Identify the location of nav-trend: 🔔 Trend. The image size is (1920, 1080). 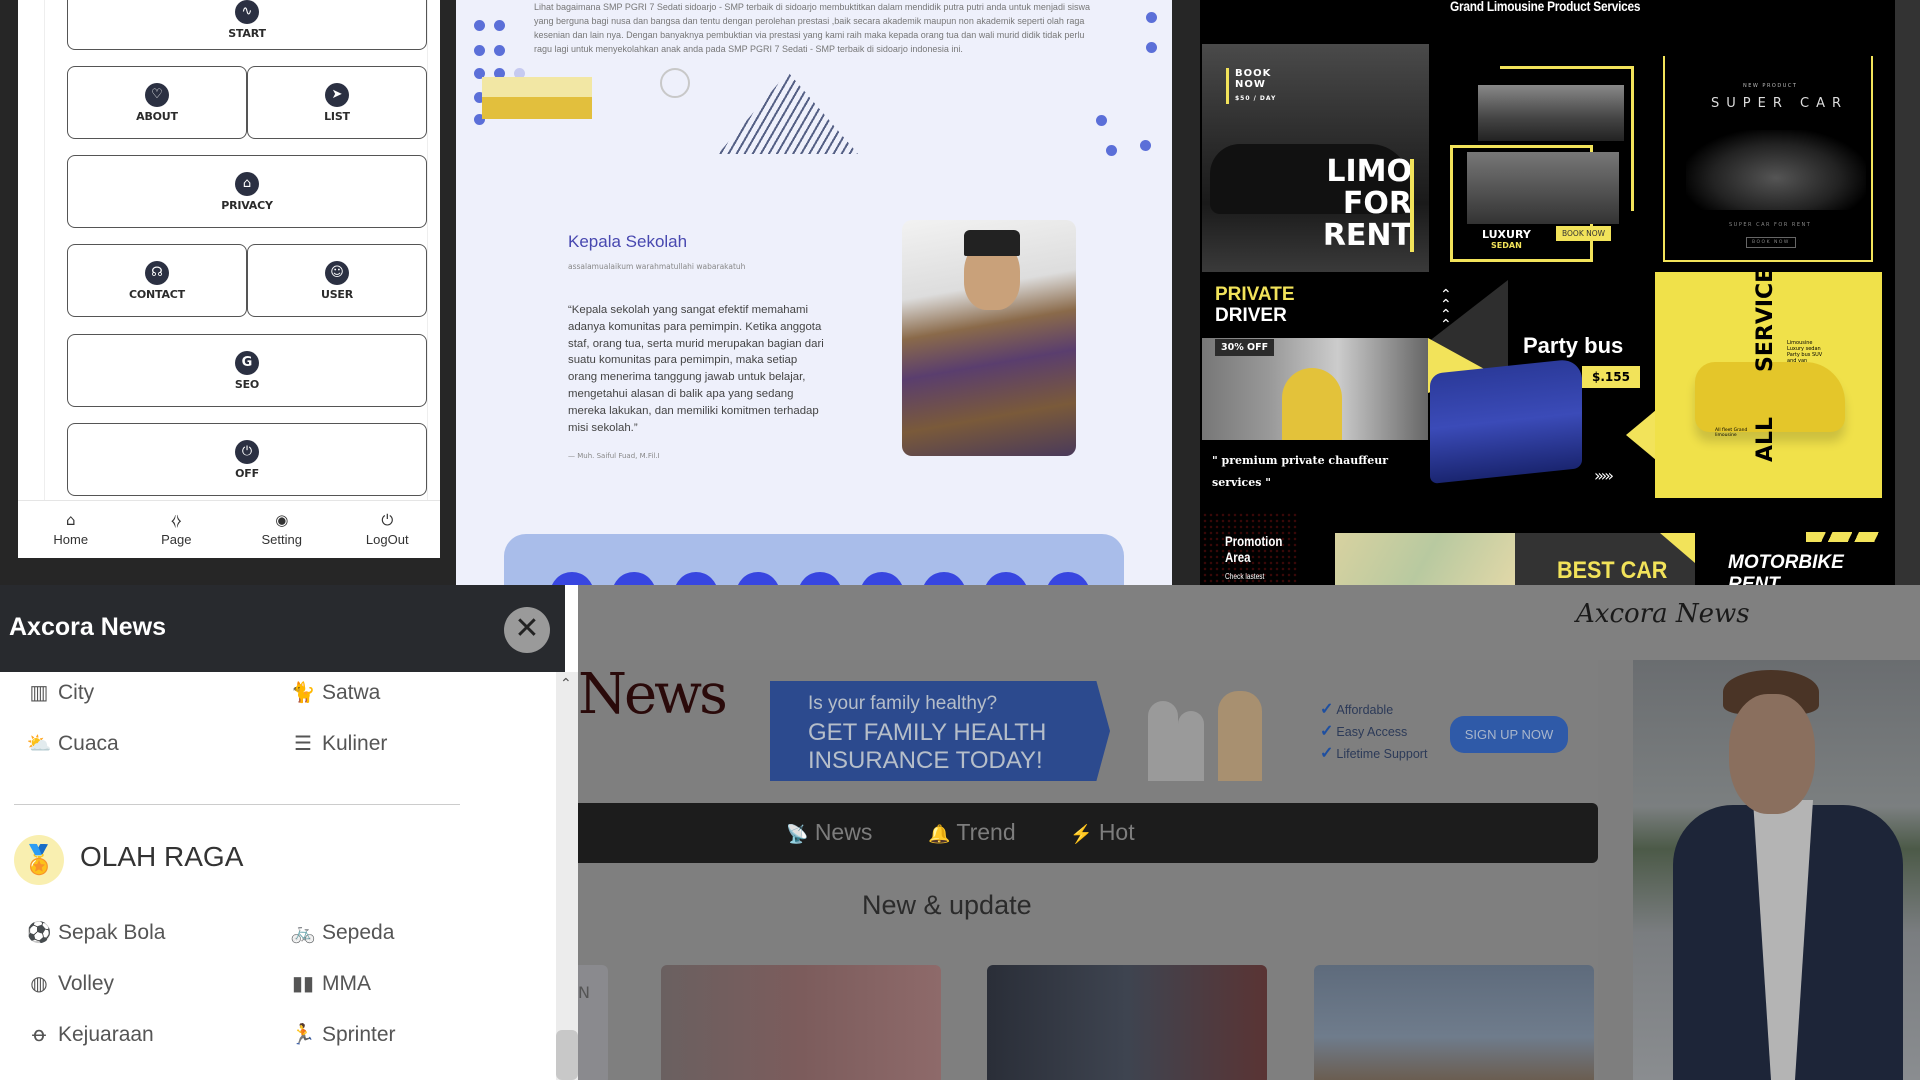
(972, 832).